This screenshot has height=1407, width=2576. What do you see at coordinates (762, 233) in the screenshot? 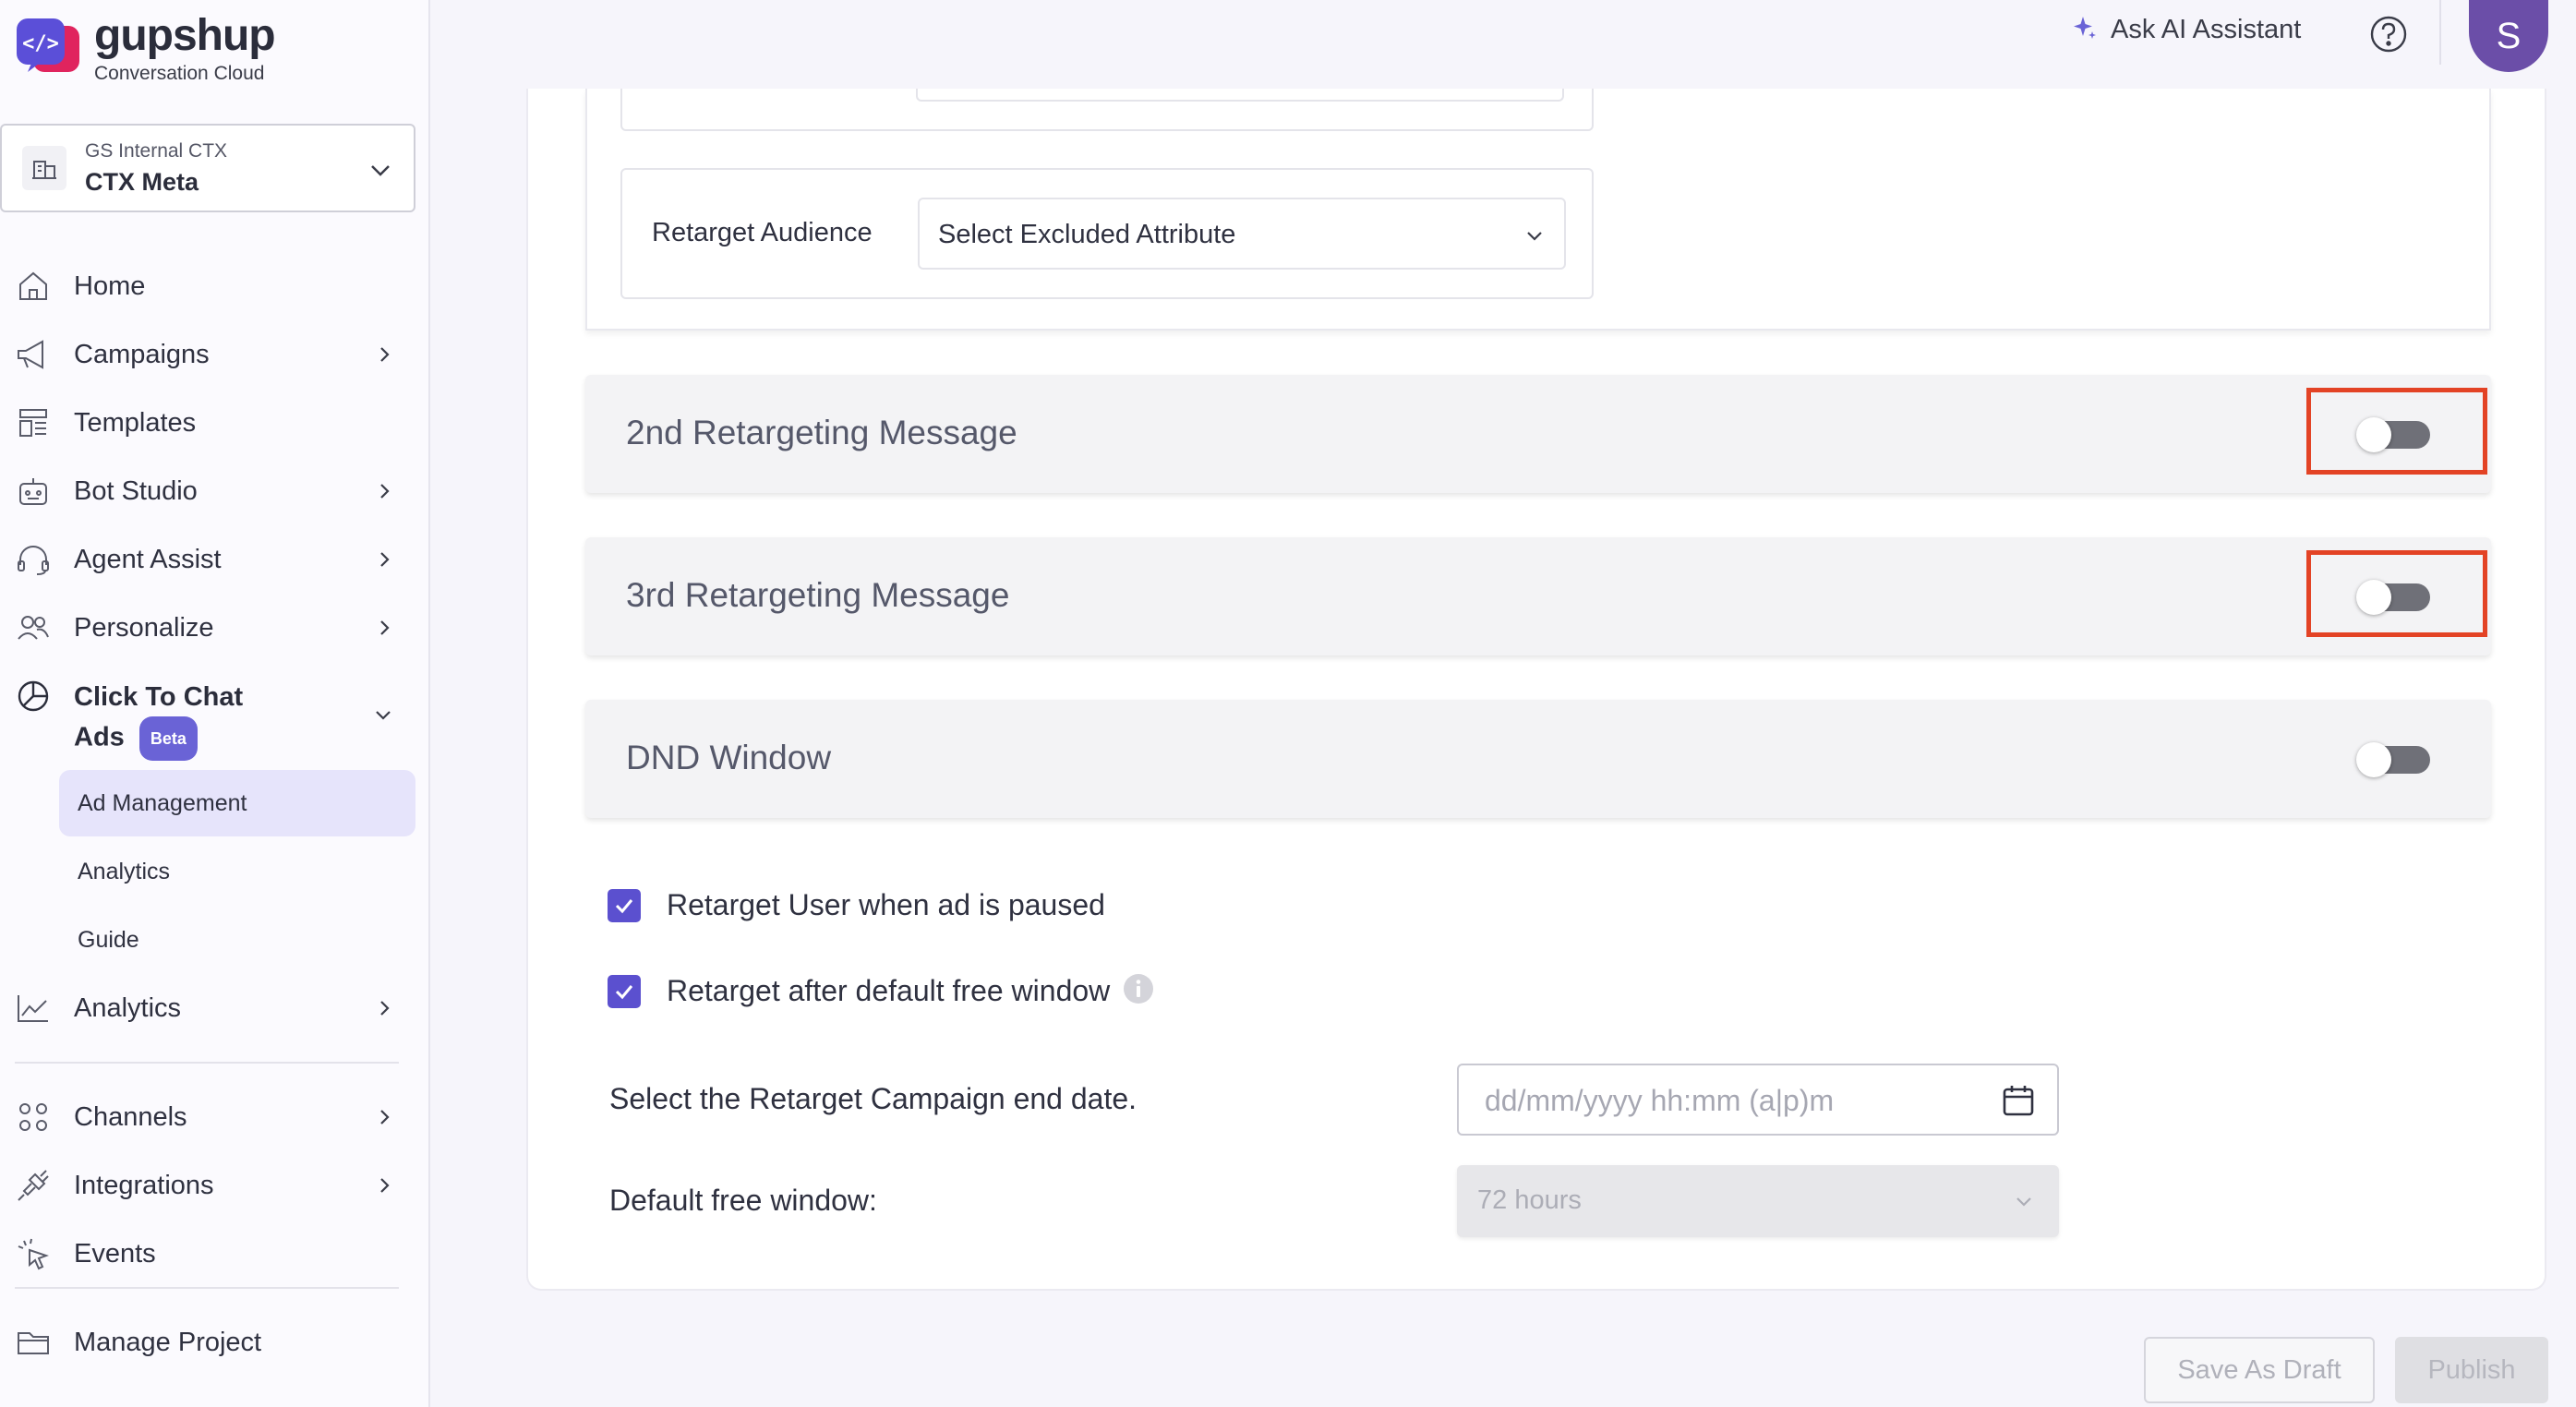
I see `retarget-audience-label: Retarget Audience` at bounding box center [762, 233].